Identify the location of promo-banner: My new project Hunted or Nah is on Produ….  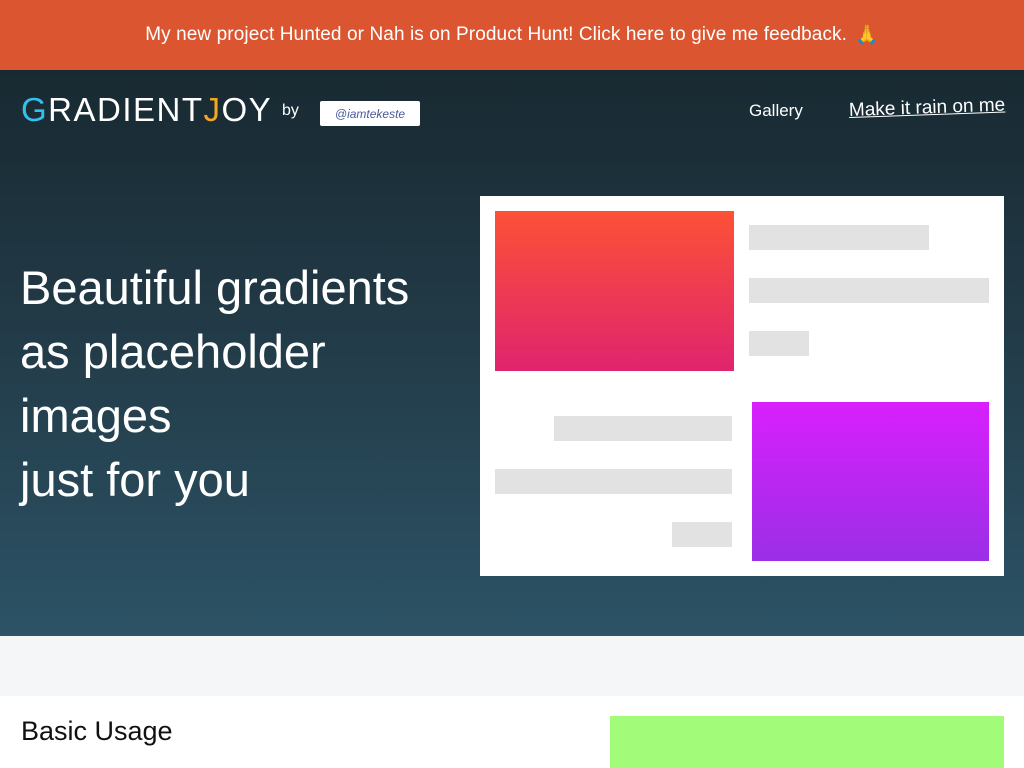
(512, 35).